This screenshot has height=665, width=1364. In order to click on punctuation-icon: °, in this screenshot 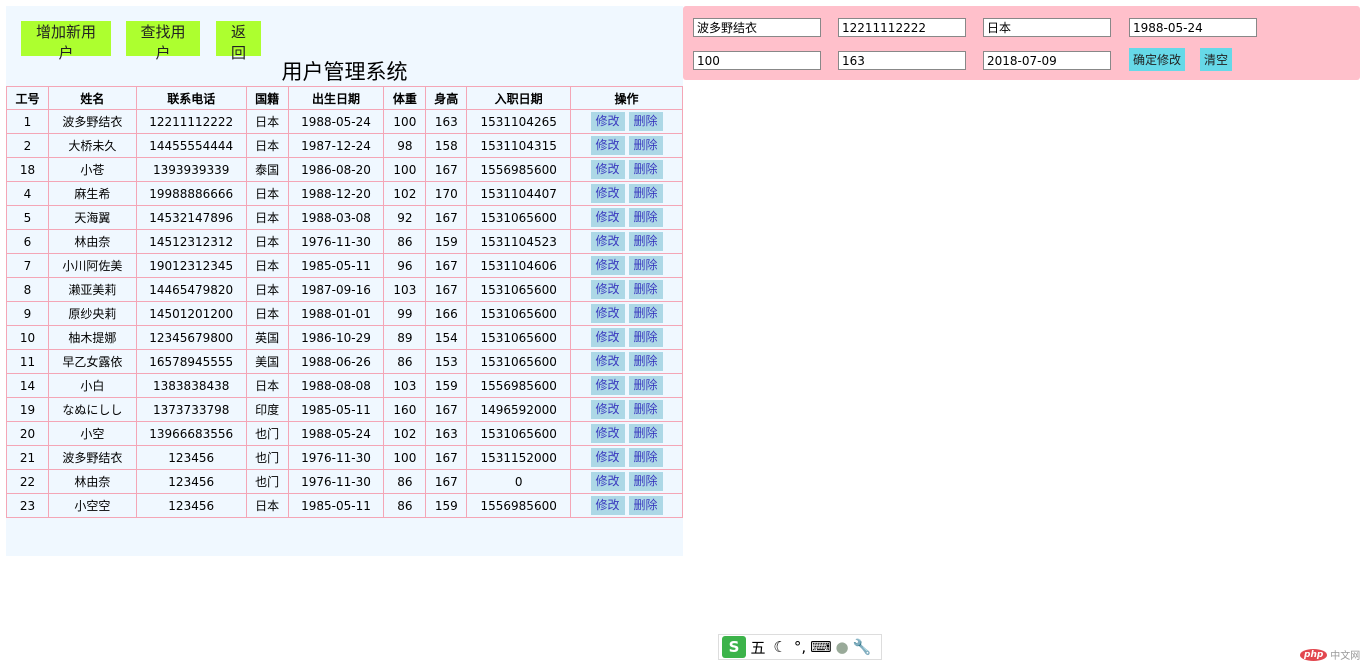, I will do `click(800, 647)`.